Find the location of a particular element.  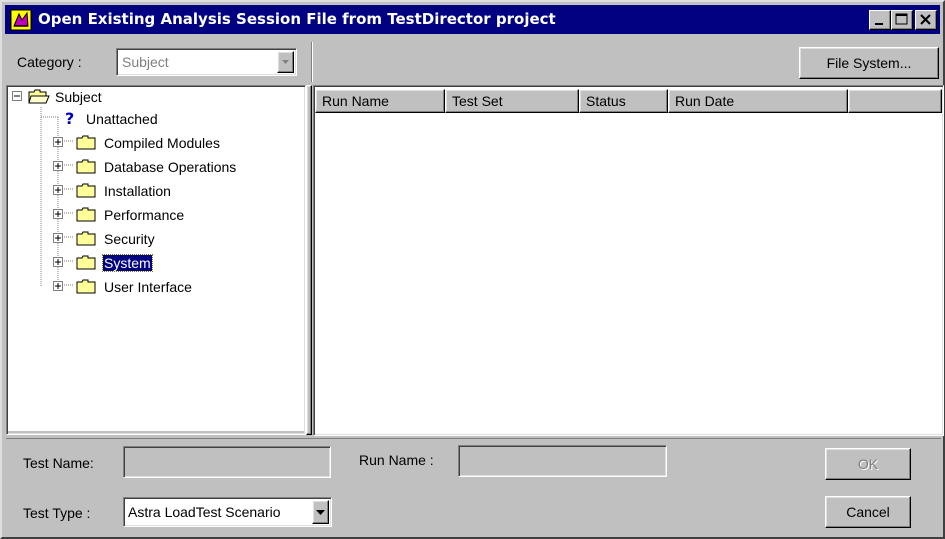

header-divider-highlight is located at coordinates (312, 62).